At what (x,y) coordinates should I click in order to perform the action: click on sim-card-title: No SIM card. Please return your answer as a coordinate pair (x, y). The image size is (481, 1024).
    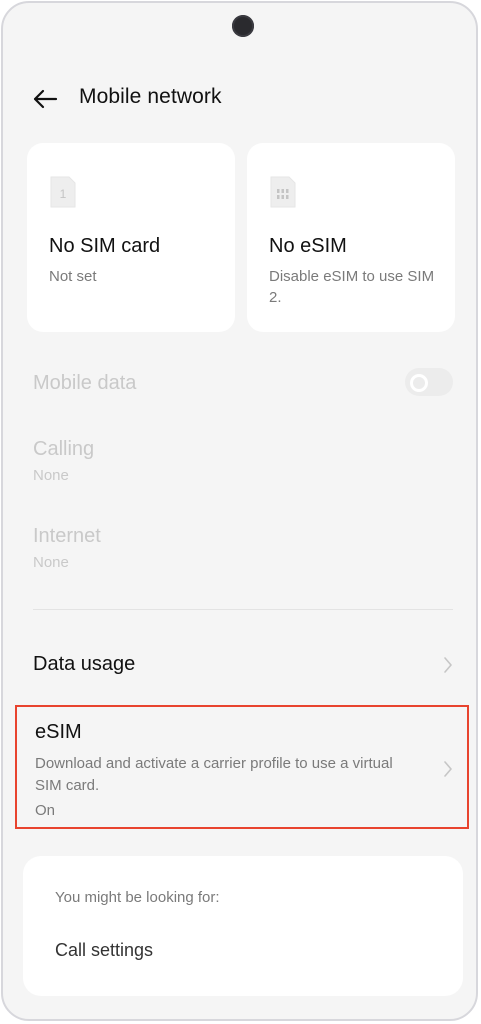
    Looking at the image, I should click on (105, 246).